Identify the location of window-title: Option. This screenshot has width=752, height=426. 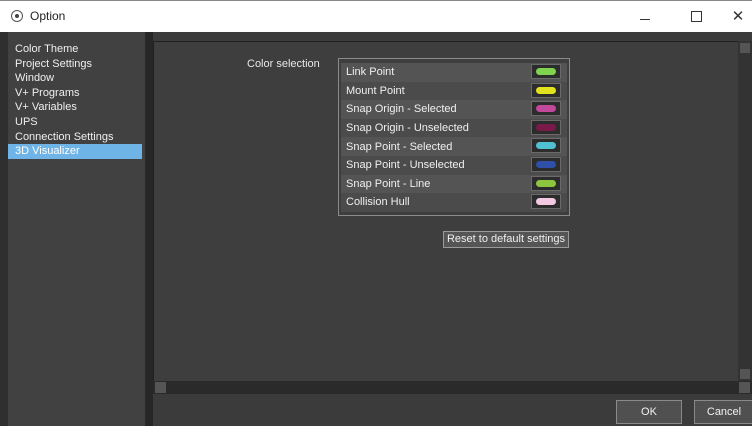
(48, 16).